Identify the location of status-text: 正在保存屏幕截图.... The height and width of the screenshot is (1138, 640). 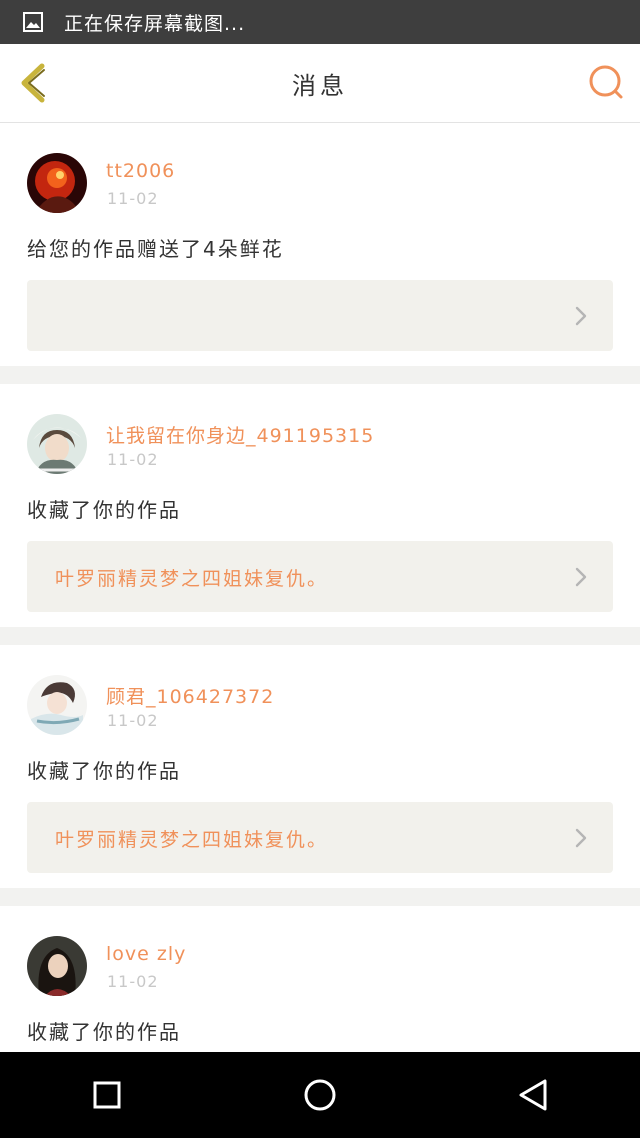
(155, 23).